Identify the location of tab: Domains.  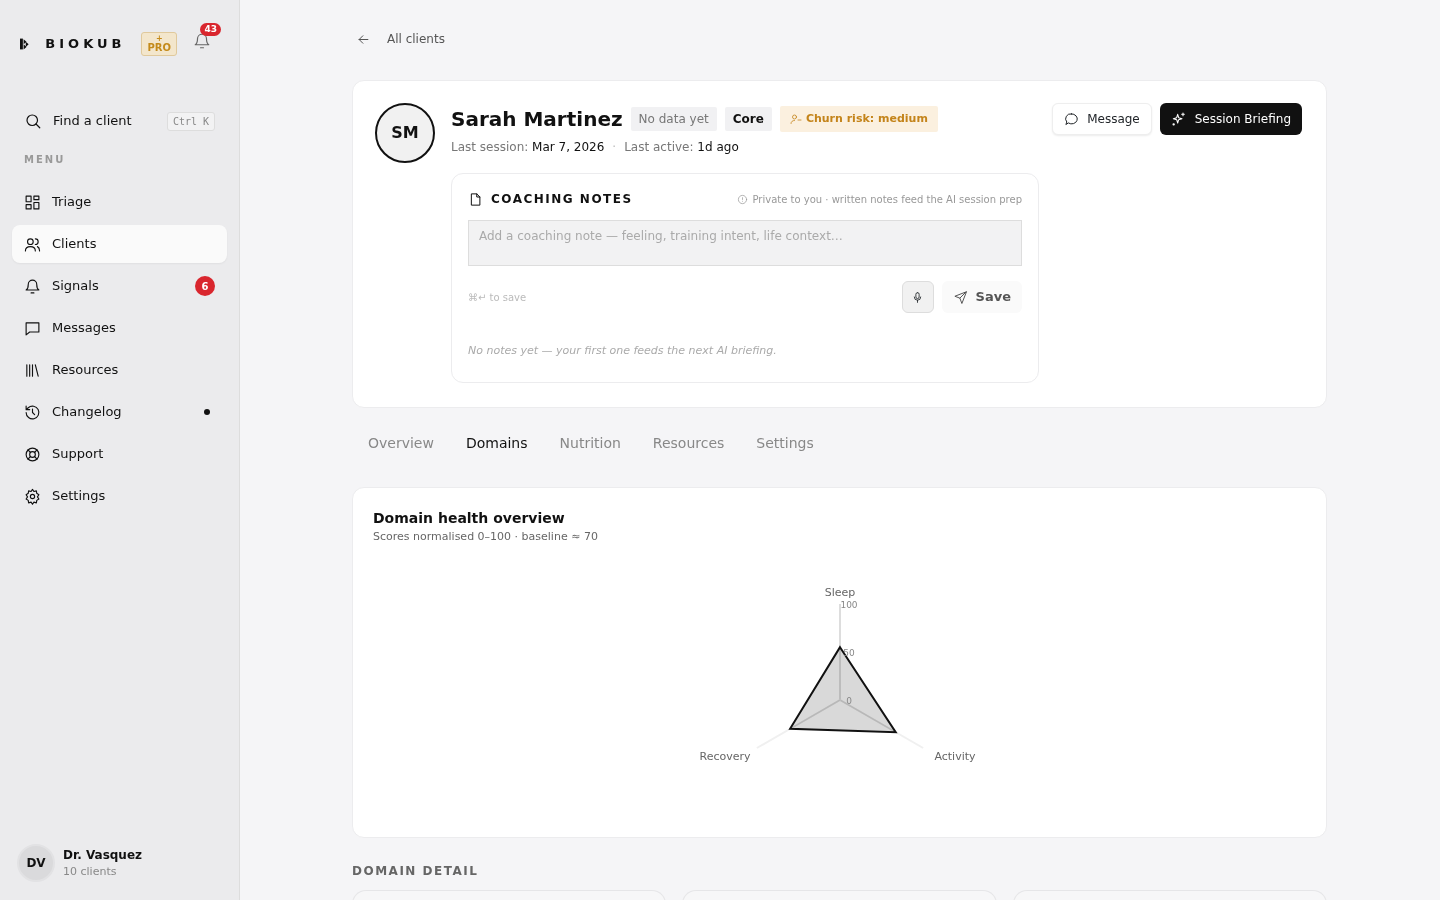
(496, 443).